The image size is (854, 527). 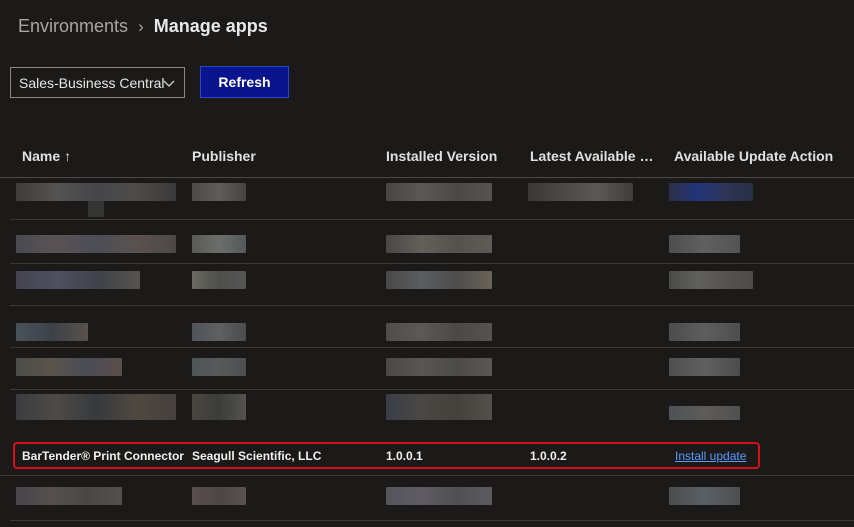 What do you see at coordinates (103, 456) in the screenshot?
I see `app-name: BarTender® Print Connector` at bounding box center [103, 456].